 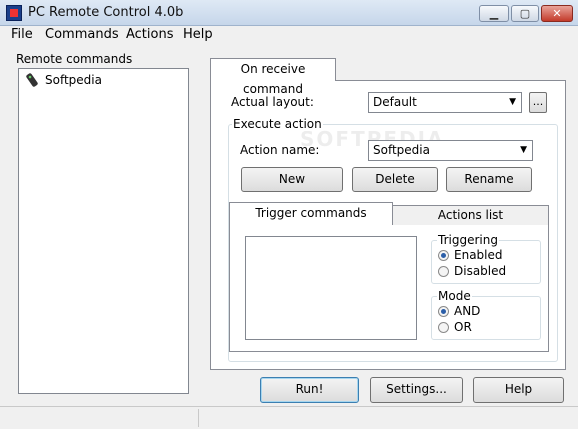 I want to click on help-button: Help, so click(x=518, y=390).